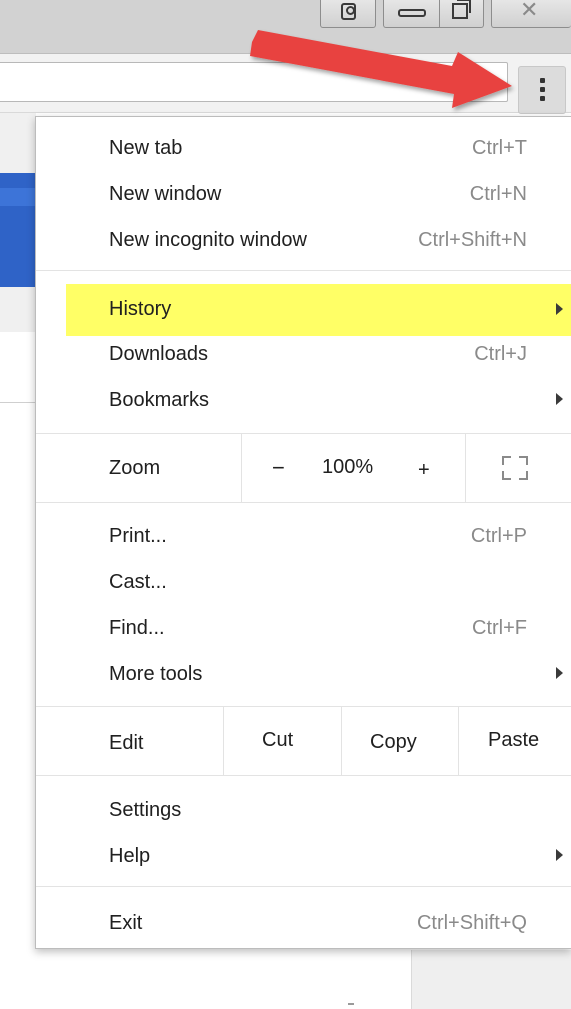  Describe the element at coordinates (542, 90) in the screenshot. I see `chrome-menu-button` at that location.